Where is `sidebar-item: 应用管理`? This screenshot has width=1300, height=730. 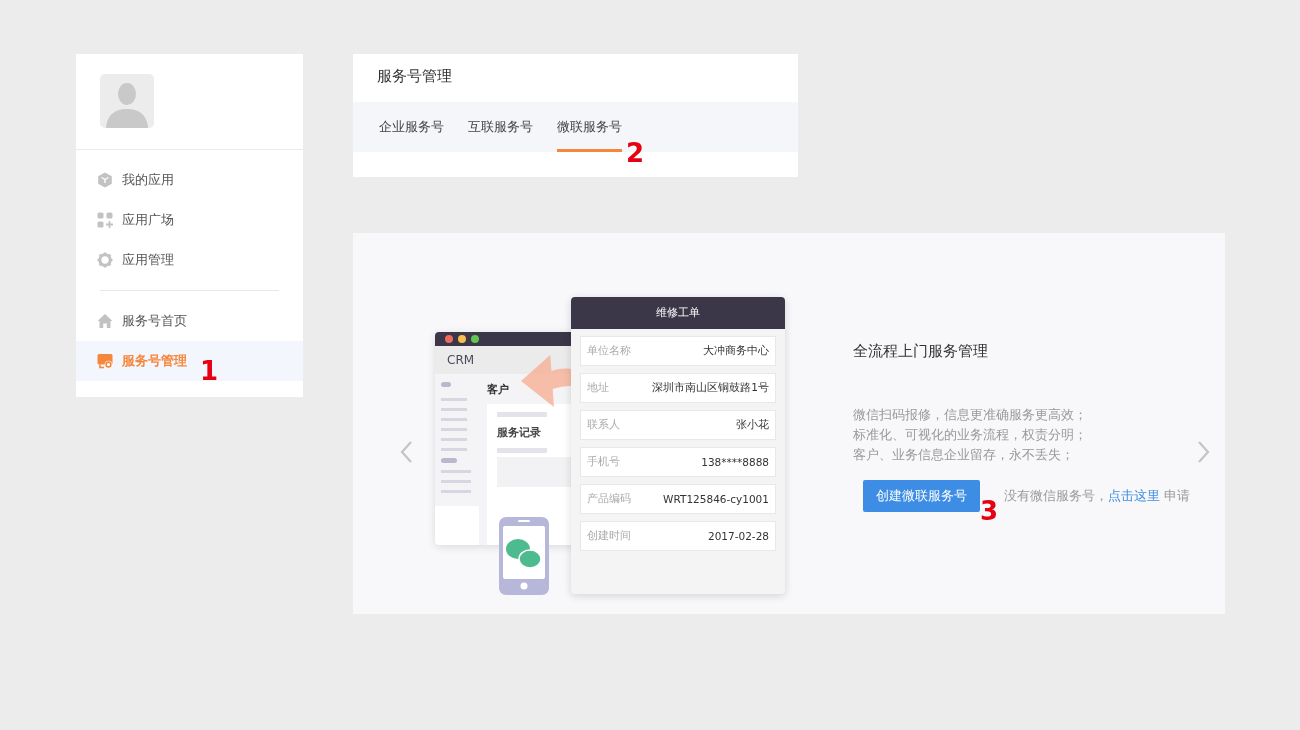
sidebar-item: 应用管理 is located at coordinates (189, 260).